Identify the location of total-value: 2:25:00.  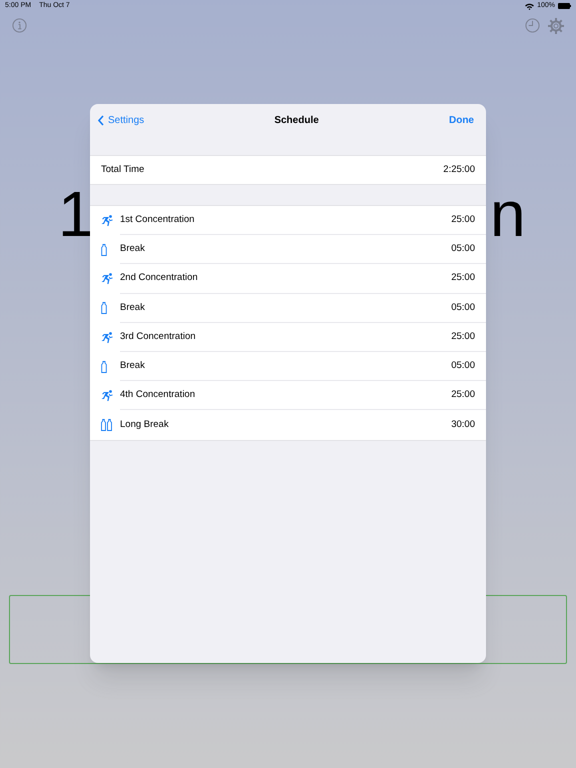
(459, 169).